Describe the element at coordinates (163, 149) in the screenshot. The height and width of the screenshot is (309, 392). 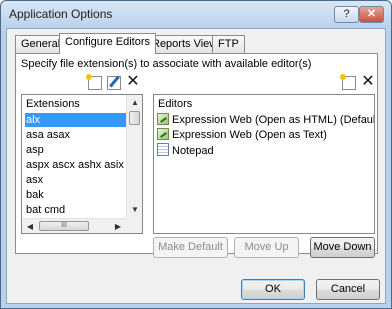
I see `notepad-icon` at that location.